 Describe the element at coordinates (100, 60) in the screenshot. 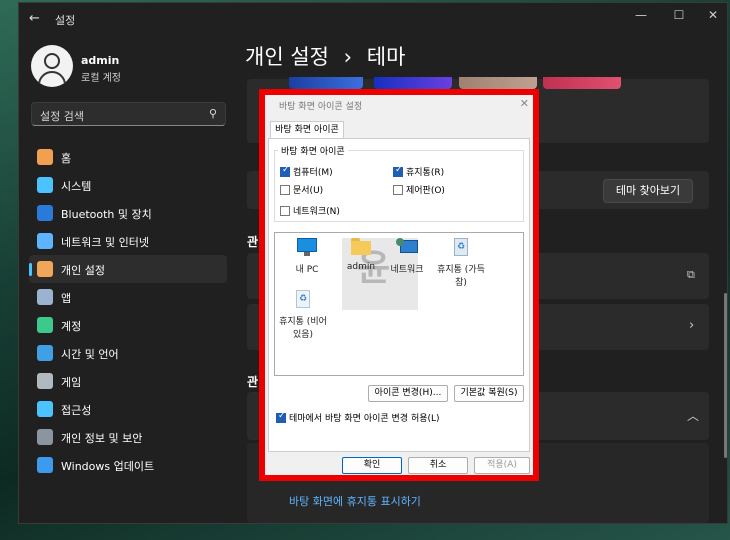

I see `profile-name: admin` at that location.